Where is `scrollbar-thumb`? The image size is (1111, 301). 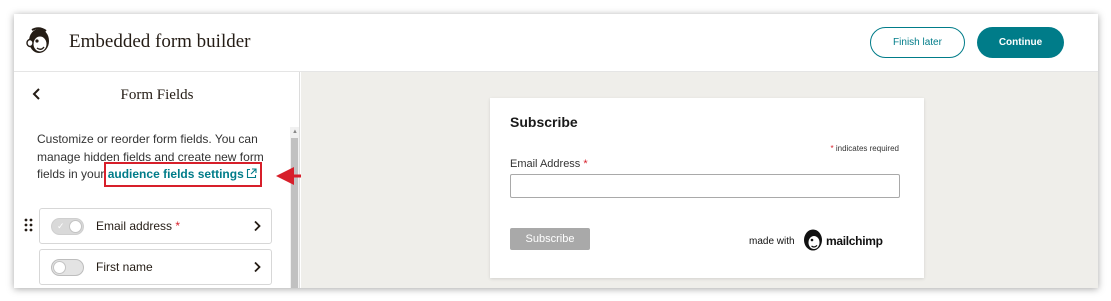 scrollbar-thumb is located at coordinates (294, 213).